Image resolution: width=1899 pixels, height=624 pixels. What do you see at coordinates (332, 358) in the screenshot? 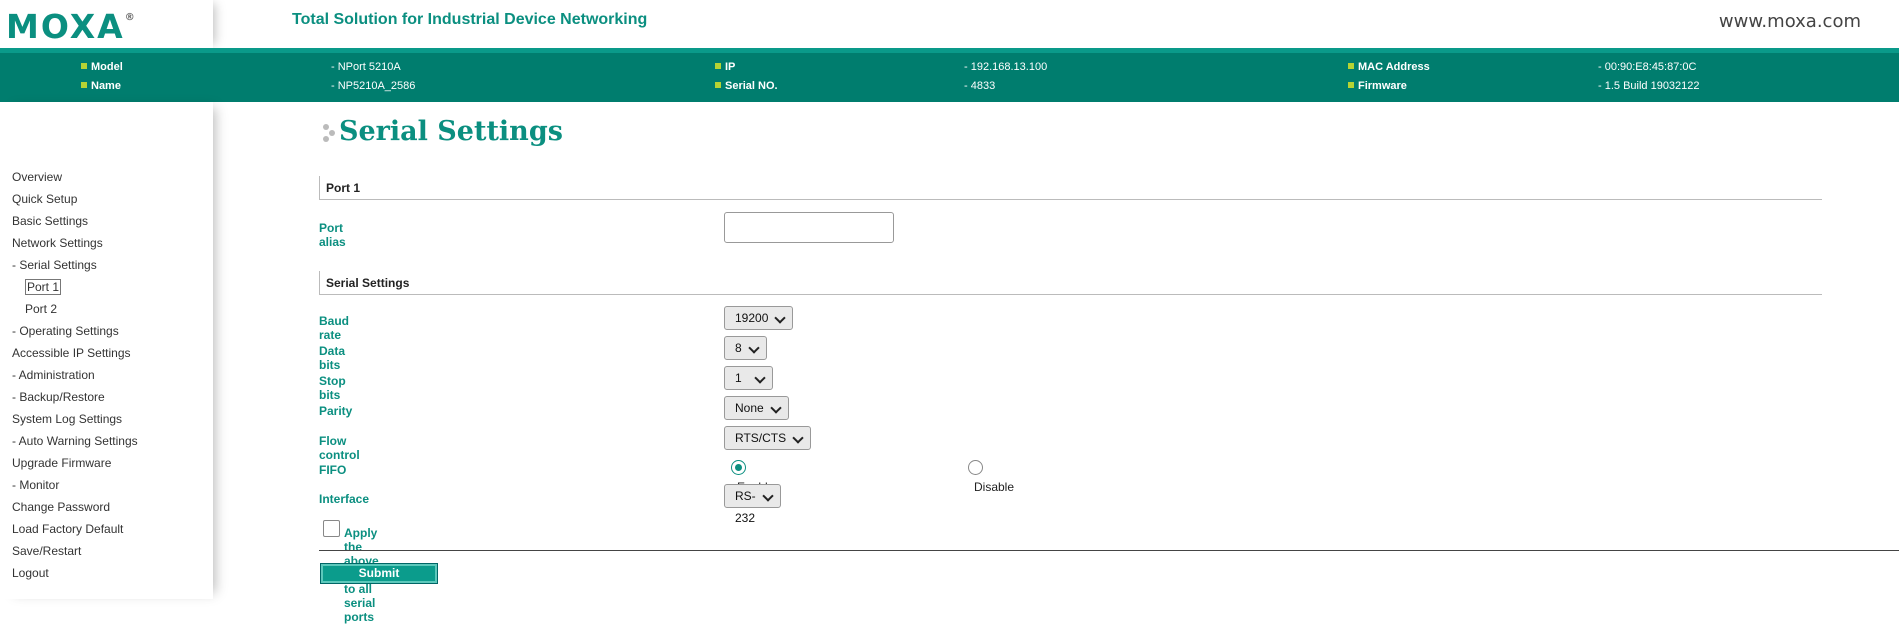
I see `data-bits-label: Data bits` at bounding box center [332, 358].